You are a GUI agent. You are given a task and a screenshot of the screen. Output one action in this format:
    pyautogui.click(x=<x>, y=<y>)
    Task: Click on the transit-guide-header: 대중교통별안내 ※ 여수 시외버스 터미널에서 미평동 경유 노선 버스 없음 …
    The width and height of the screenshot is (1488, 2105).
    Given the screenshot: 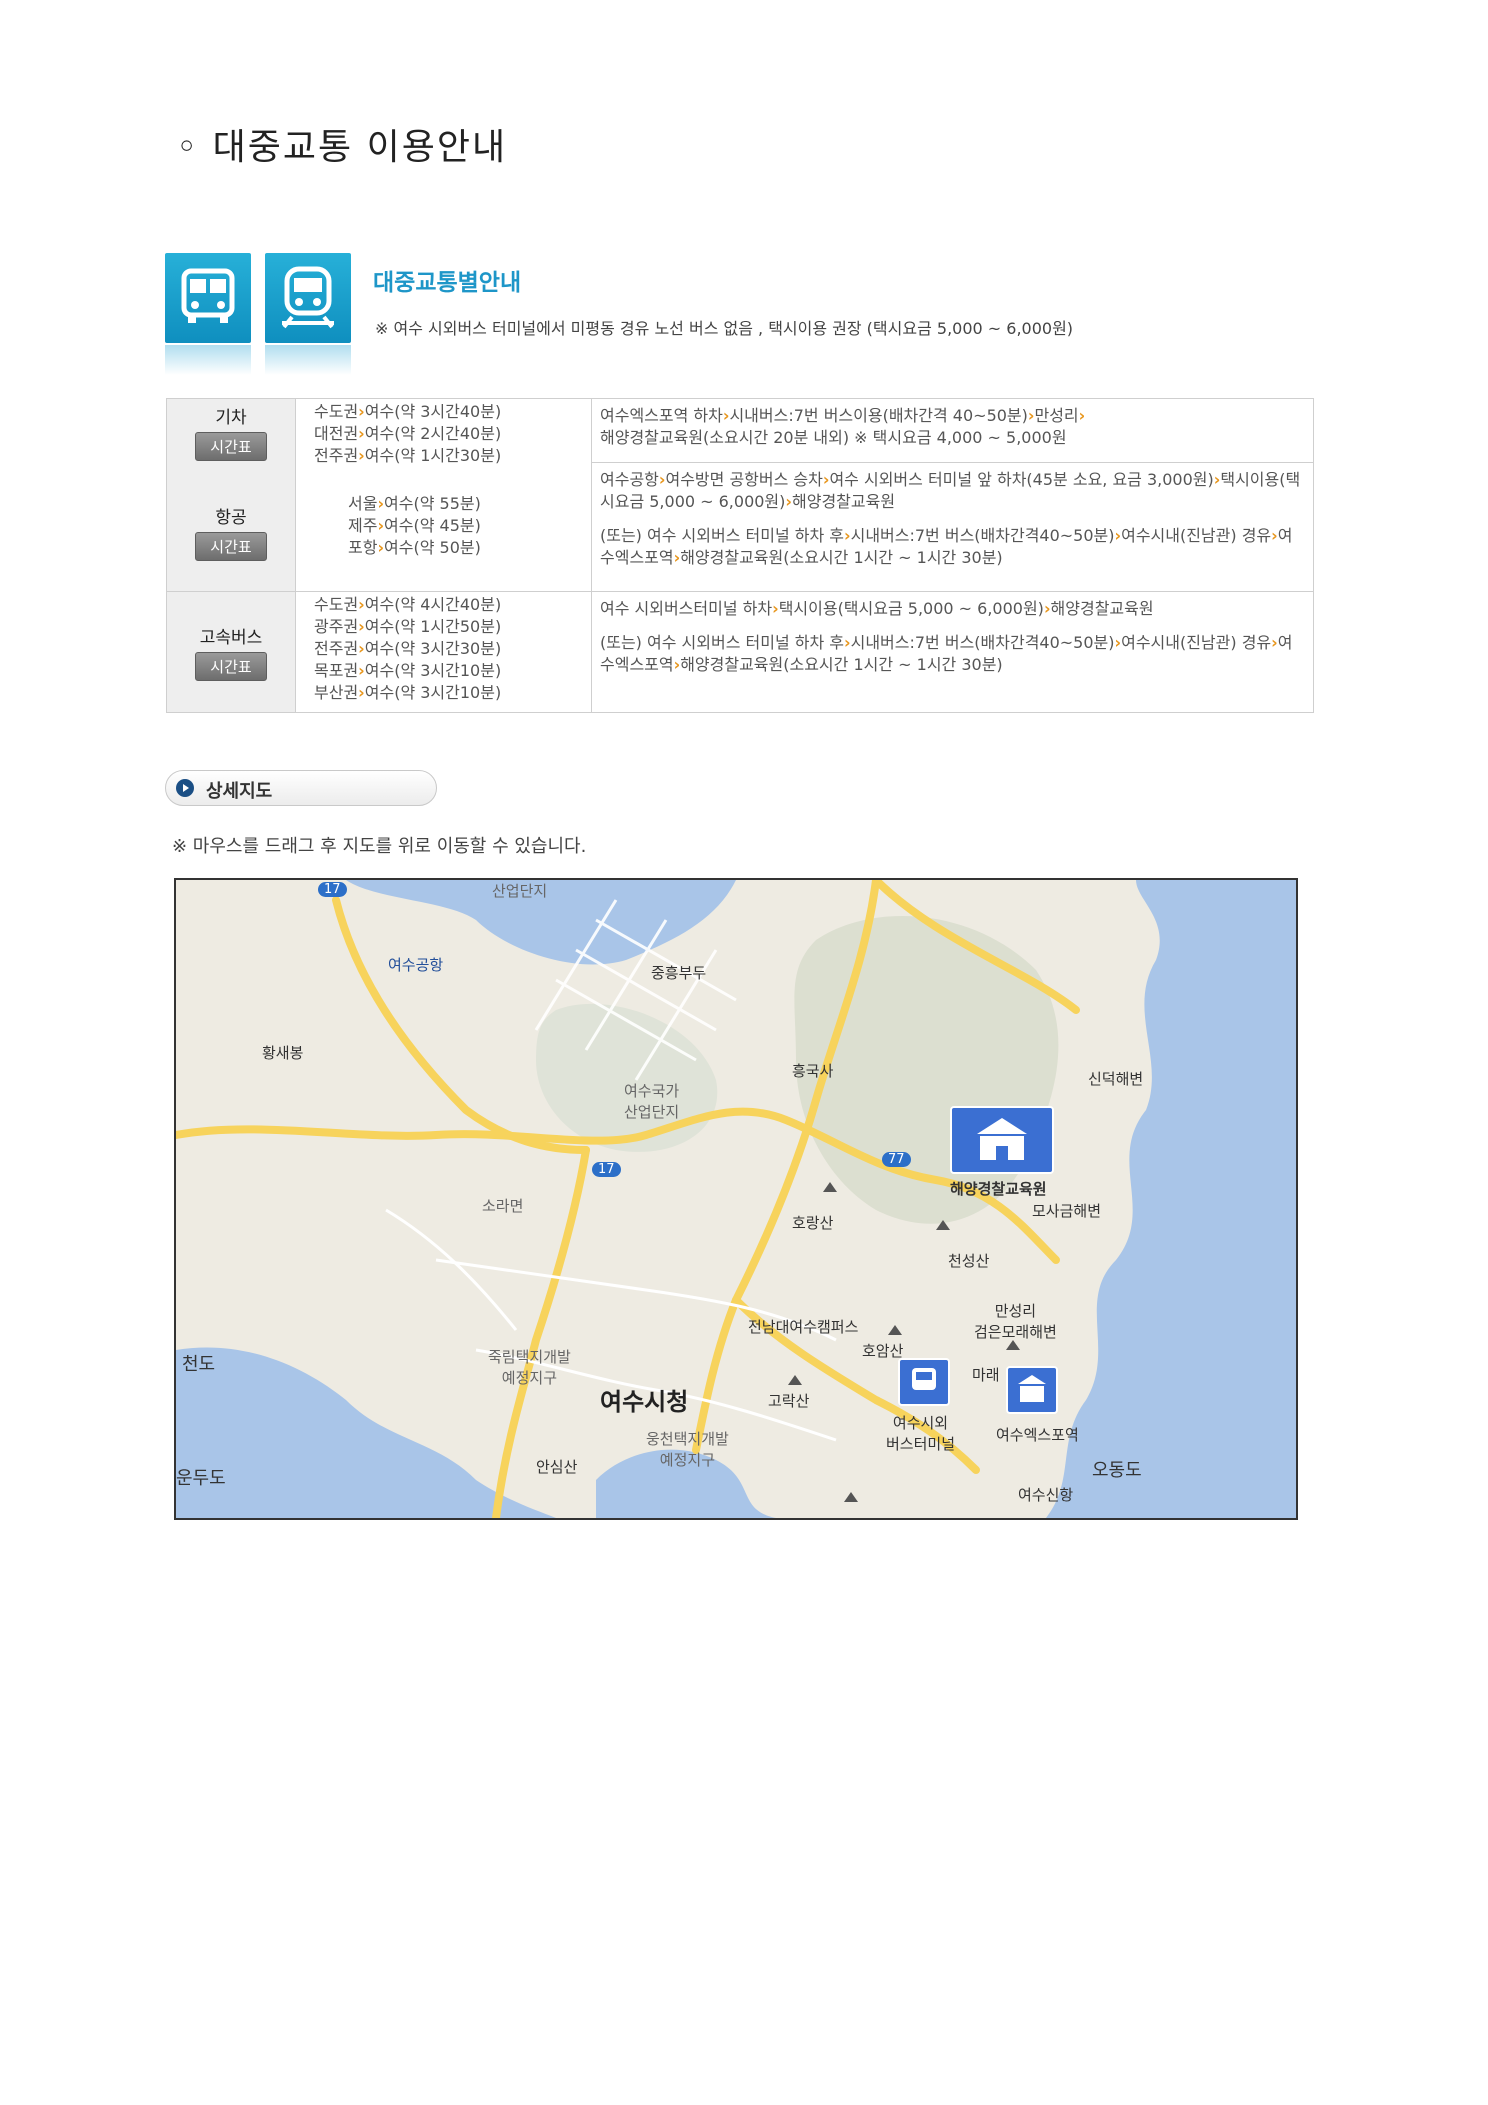 What is the action you would take?
    pyautogui.click(x=740, y=315)
    